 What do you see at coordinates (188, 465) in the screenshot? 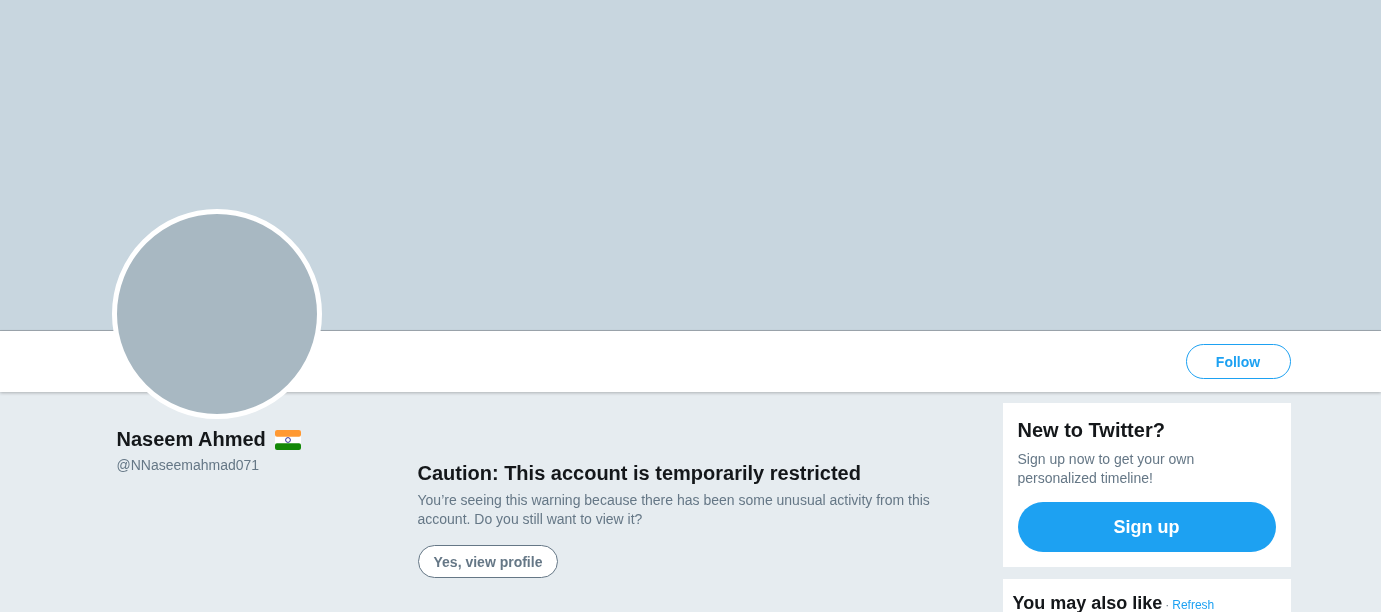
I see `profile-handle: @NNaseemahmad071` at bounding box center [188, 465].